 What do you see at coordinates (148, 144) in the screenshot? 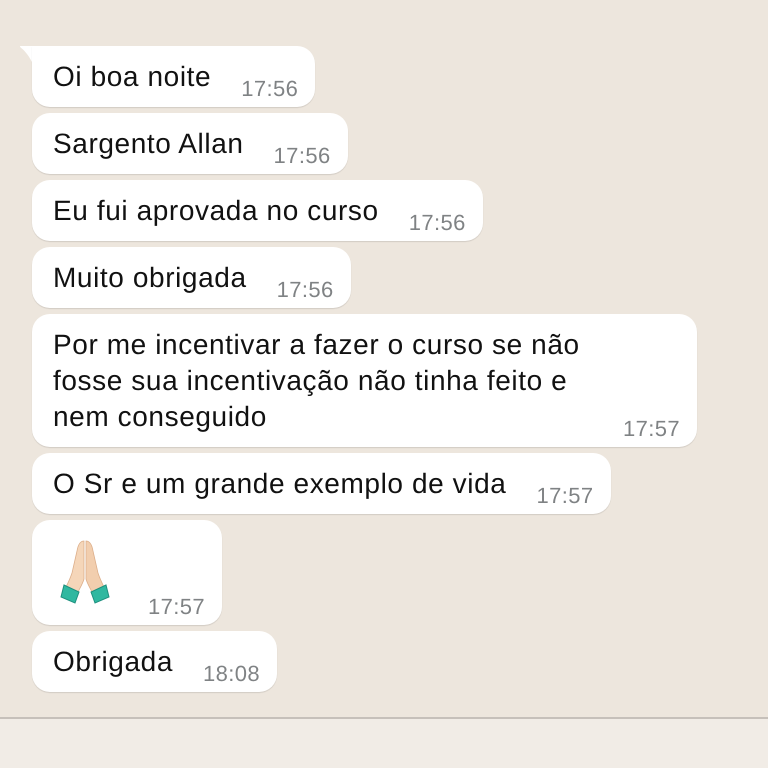
I see `message-text: Sargento Allan` at bounding box center [148, 144].